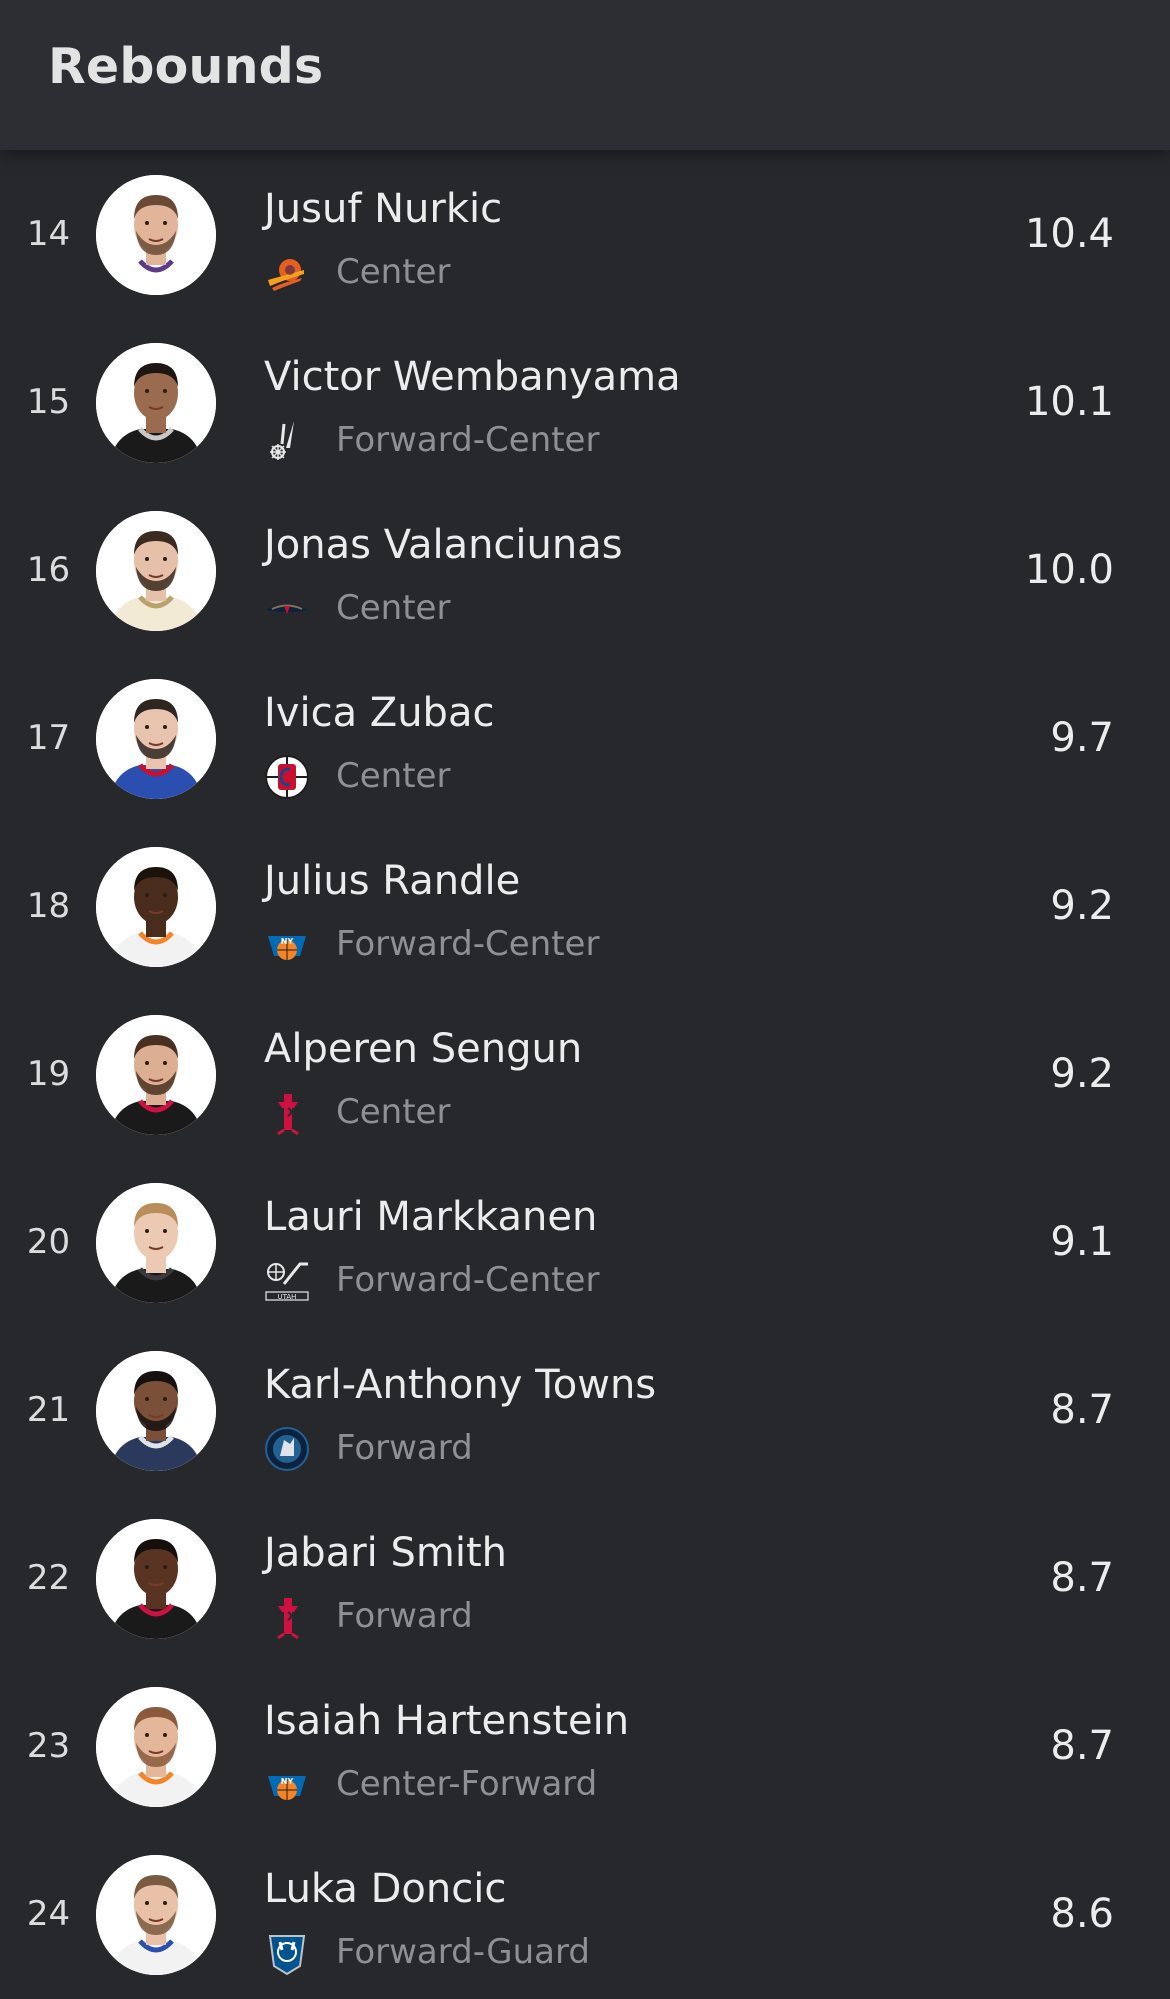  What do you see at coordinates (1082, 738) in the screenshot?
I see `rebounds-value: 9.7` at bounding box center [1082, 738].